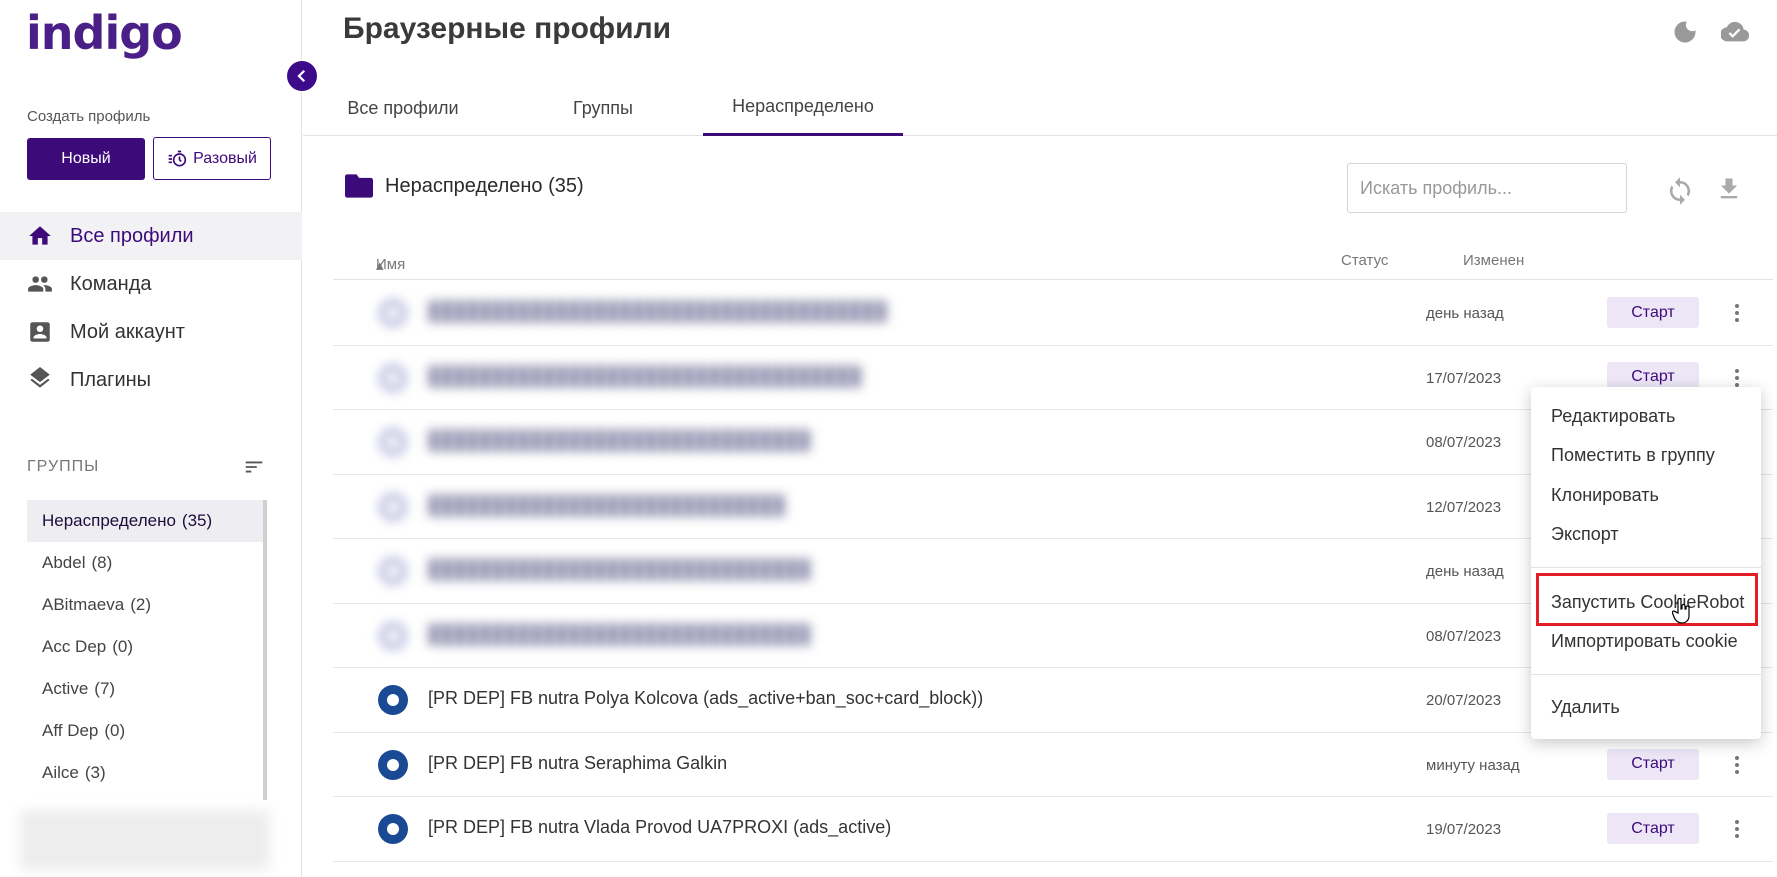  I want to click on nav-item-all-profiles: Все профили, so click(151, 236).